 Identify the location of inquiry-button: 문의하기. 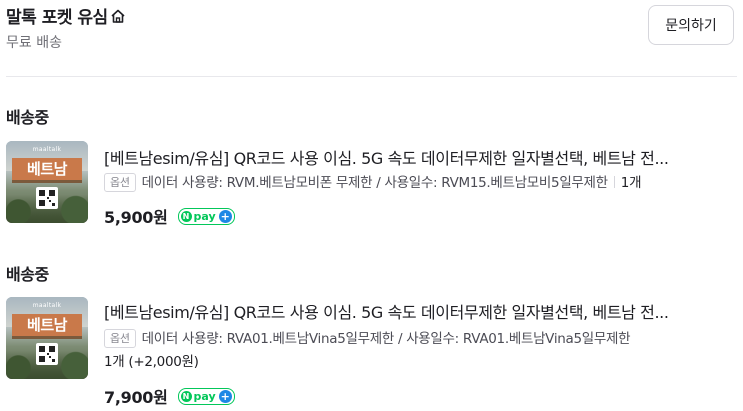
(691, 25).